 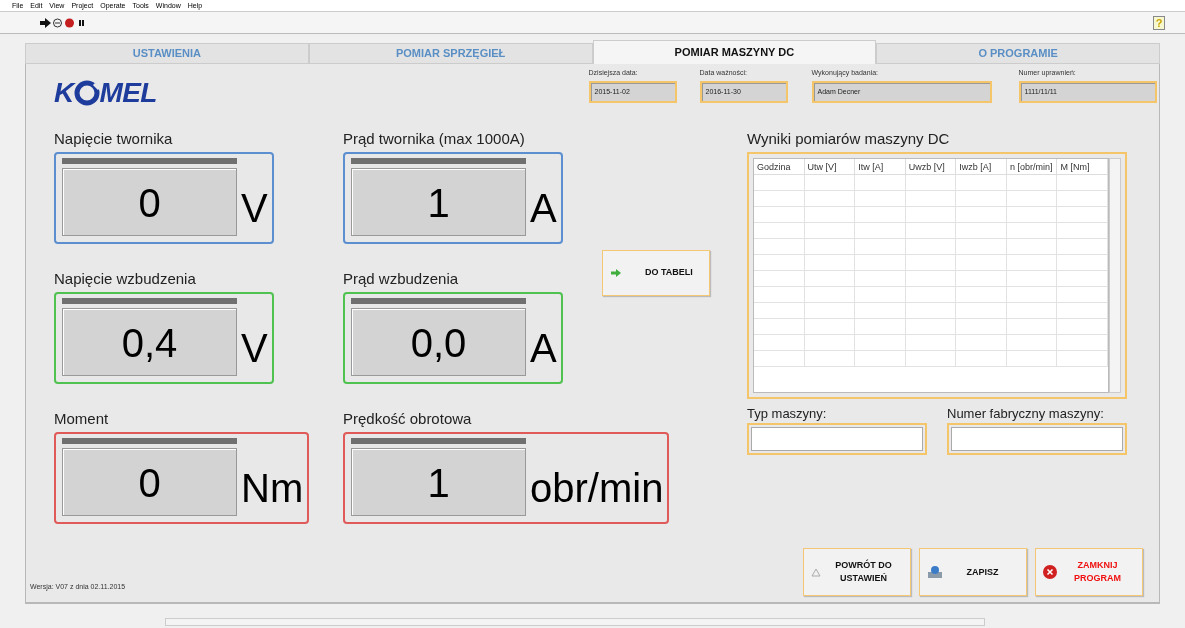 What do you see at coordinates (1032, 166) in the screenshot?
I see `column-header: n [obr/min]` at bounding box center [1032, 166].